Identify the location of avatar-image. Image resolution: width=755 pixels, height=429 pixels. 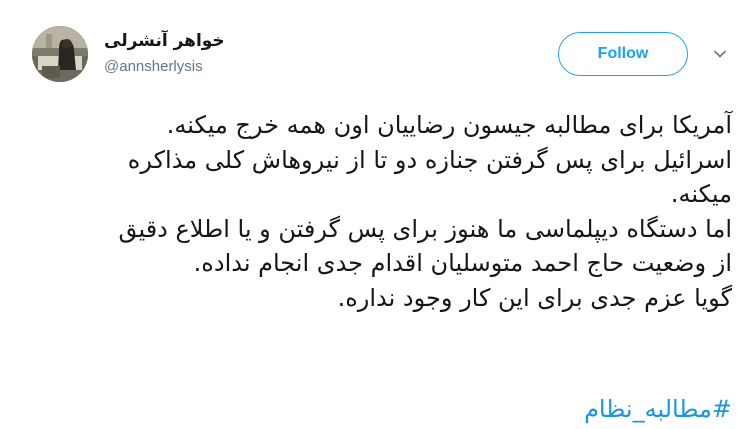
(60, 54).